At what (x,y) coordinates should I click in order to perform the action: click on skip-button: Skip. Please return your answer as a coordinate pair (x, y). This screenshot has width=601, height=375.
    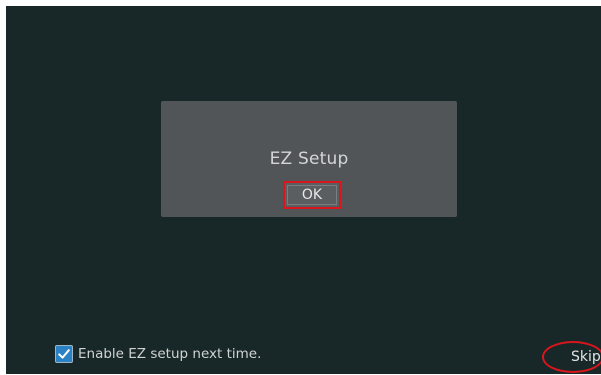
    Looking at the image, I should click on (571, 358).